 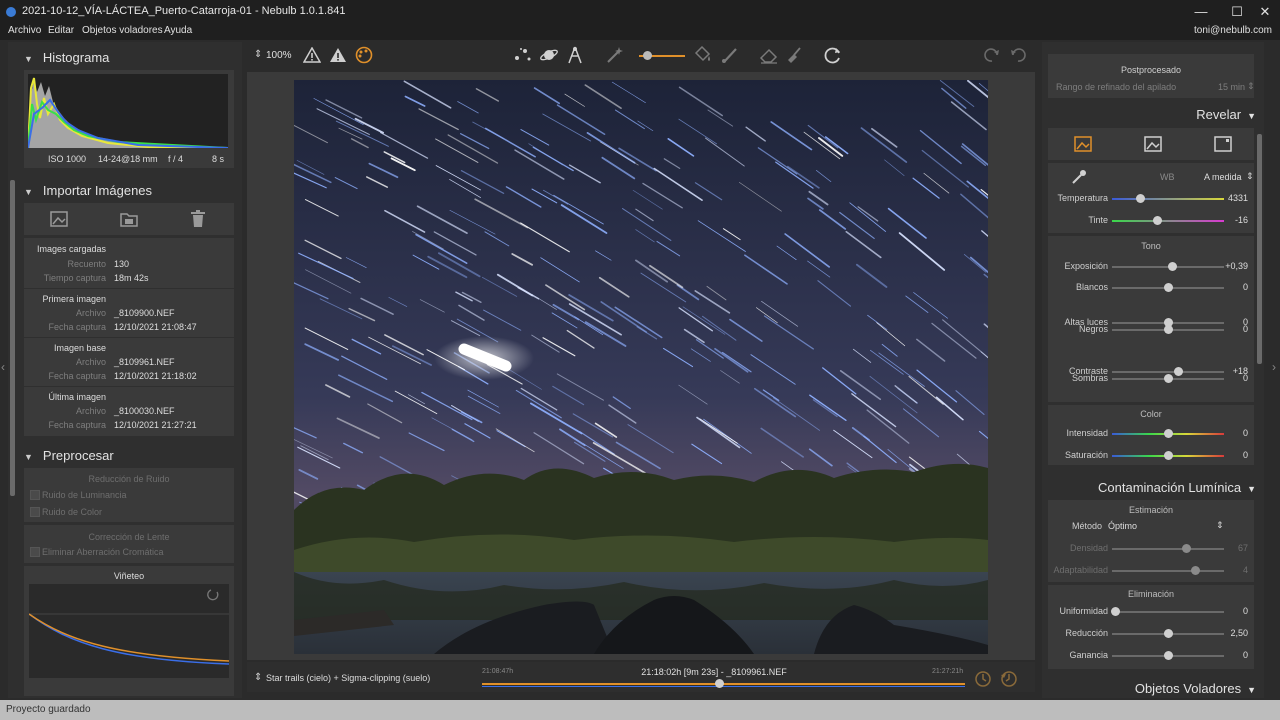 I want to click on paint-bucket-icon, so click(x=703, y=55).